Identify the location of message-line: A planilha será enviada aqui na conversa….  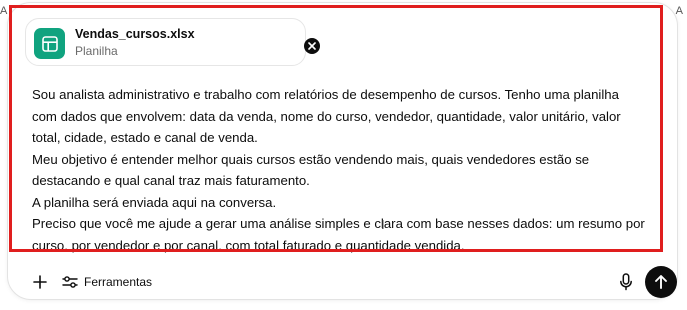
(154, 202).